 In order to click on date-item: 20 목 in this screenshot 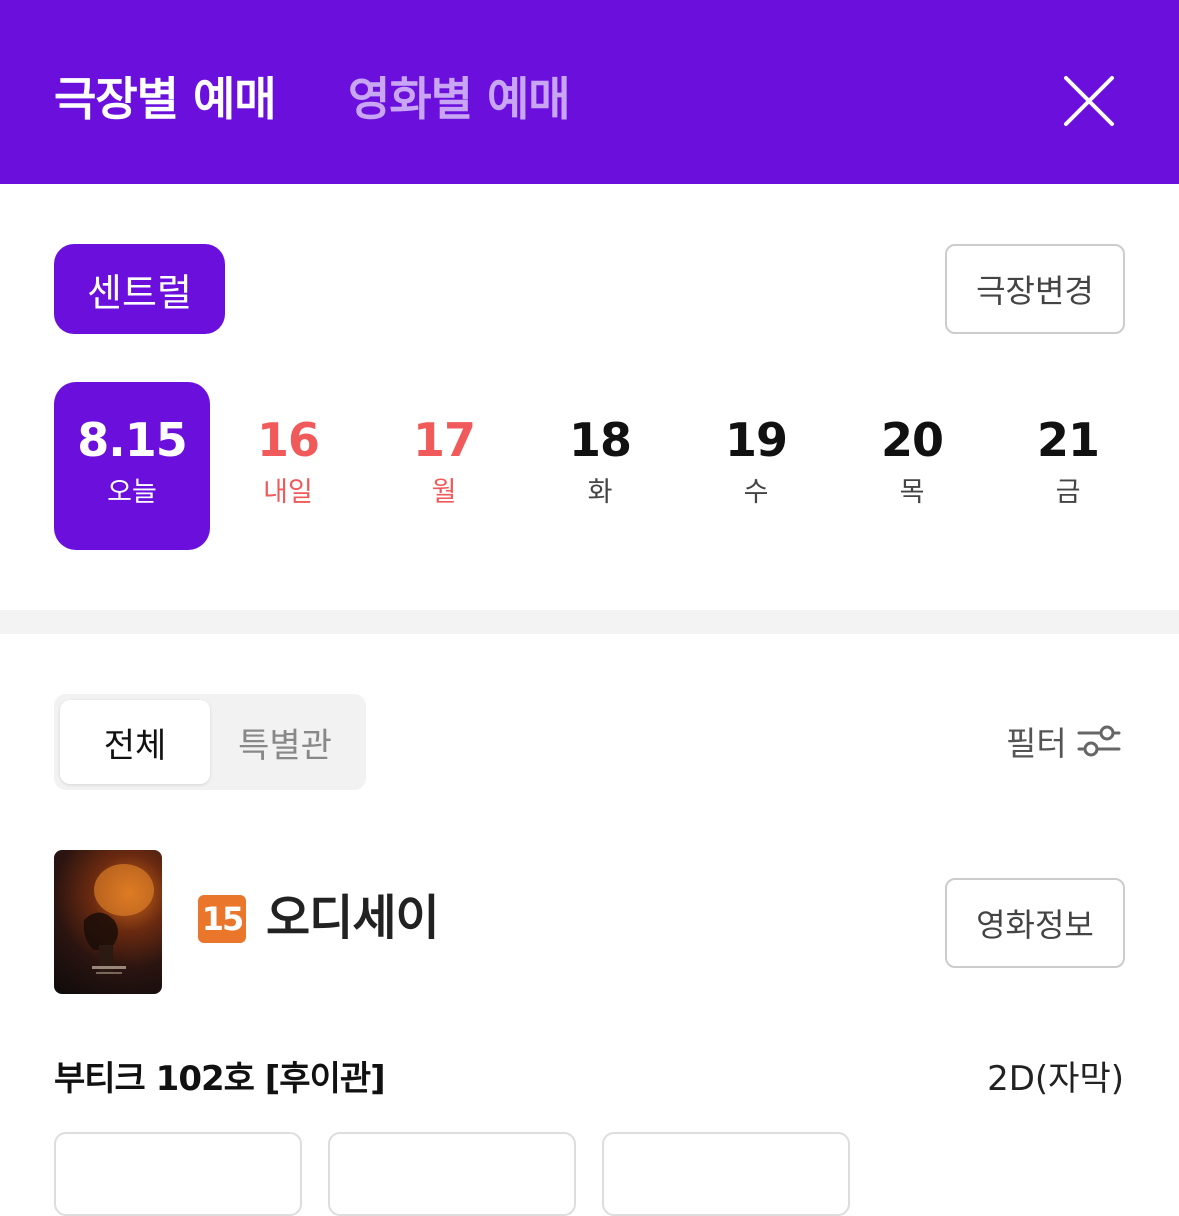, I will do `click(912, 466)`.